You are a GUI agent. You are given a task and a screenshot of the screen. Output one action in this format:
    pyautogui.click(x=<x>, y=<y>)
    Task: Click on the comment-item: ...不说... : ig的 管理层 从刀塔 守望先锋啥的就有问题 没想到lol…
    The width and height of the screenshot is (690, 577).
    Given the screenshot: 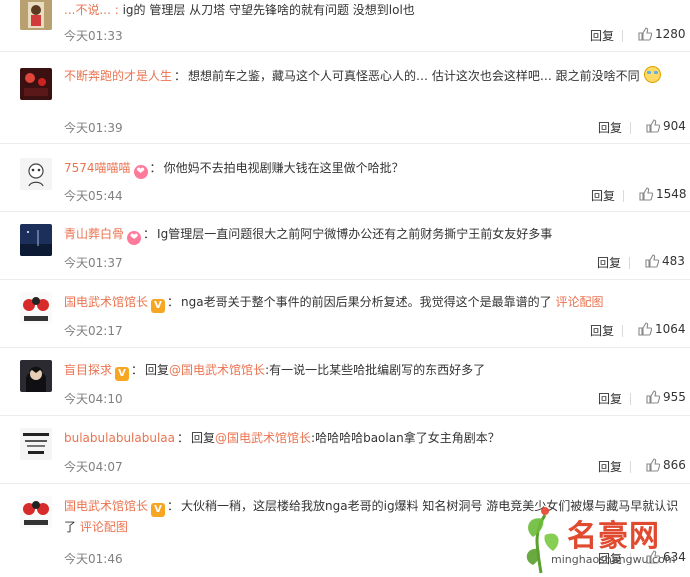 What is the action you would take?
    pyautogui.click(x=345, y=26)
    